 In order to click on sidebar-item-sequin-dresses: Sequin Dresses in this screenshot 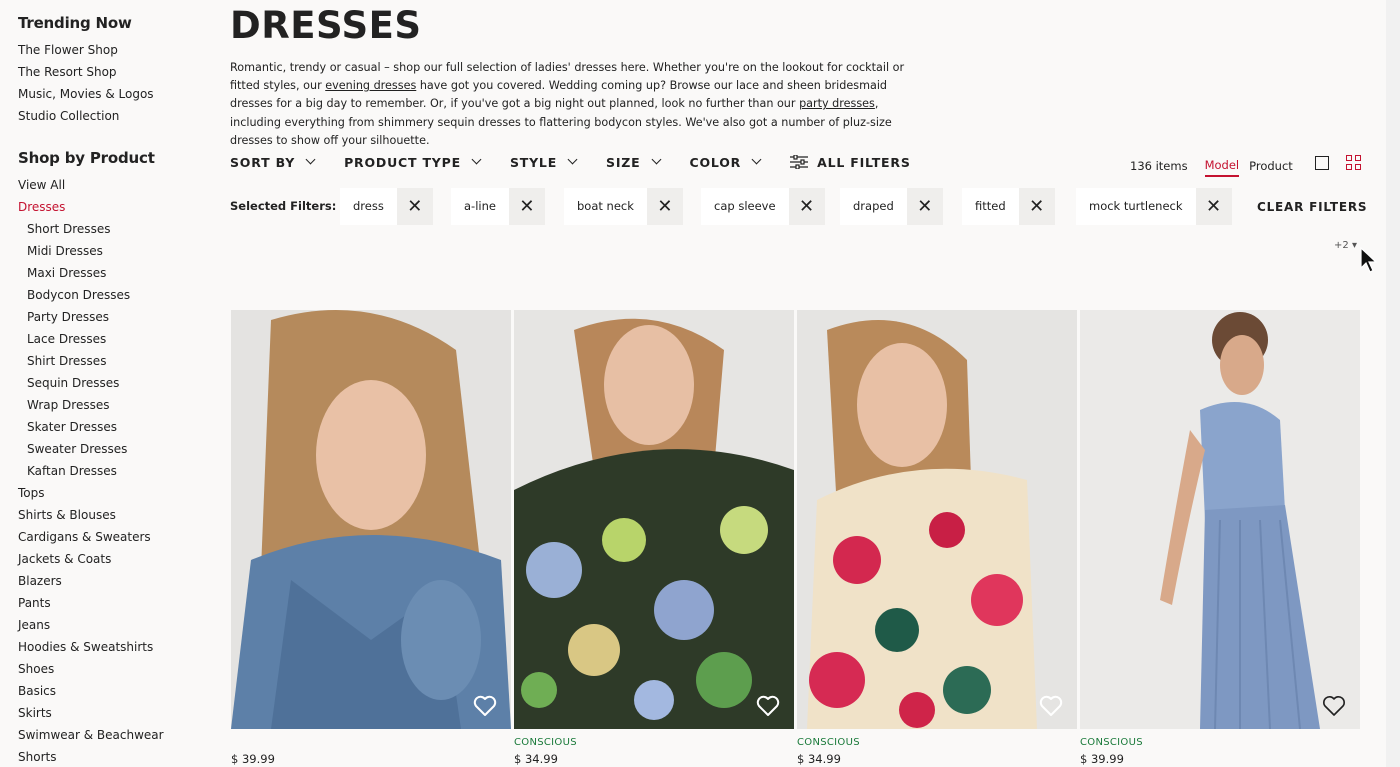, I will do `click(91, 383)`.